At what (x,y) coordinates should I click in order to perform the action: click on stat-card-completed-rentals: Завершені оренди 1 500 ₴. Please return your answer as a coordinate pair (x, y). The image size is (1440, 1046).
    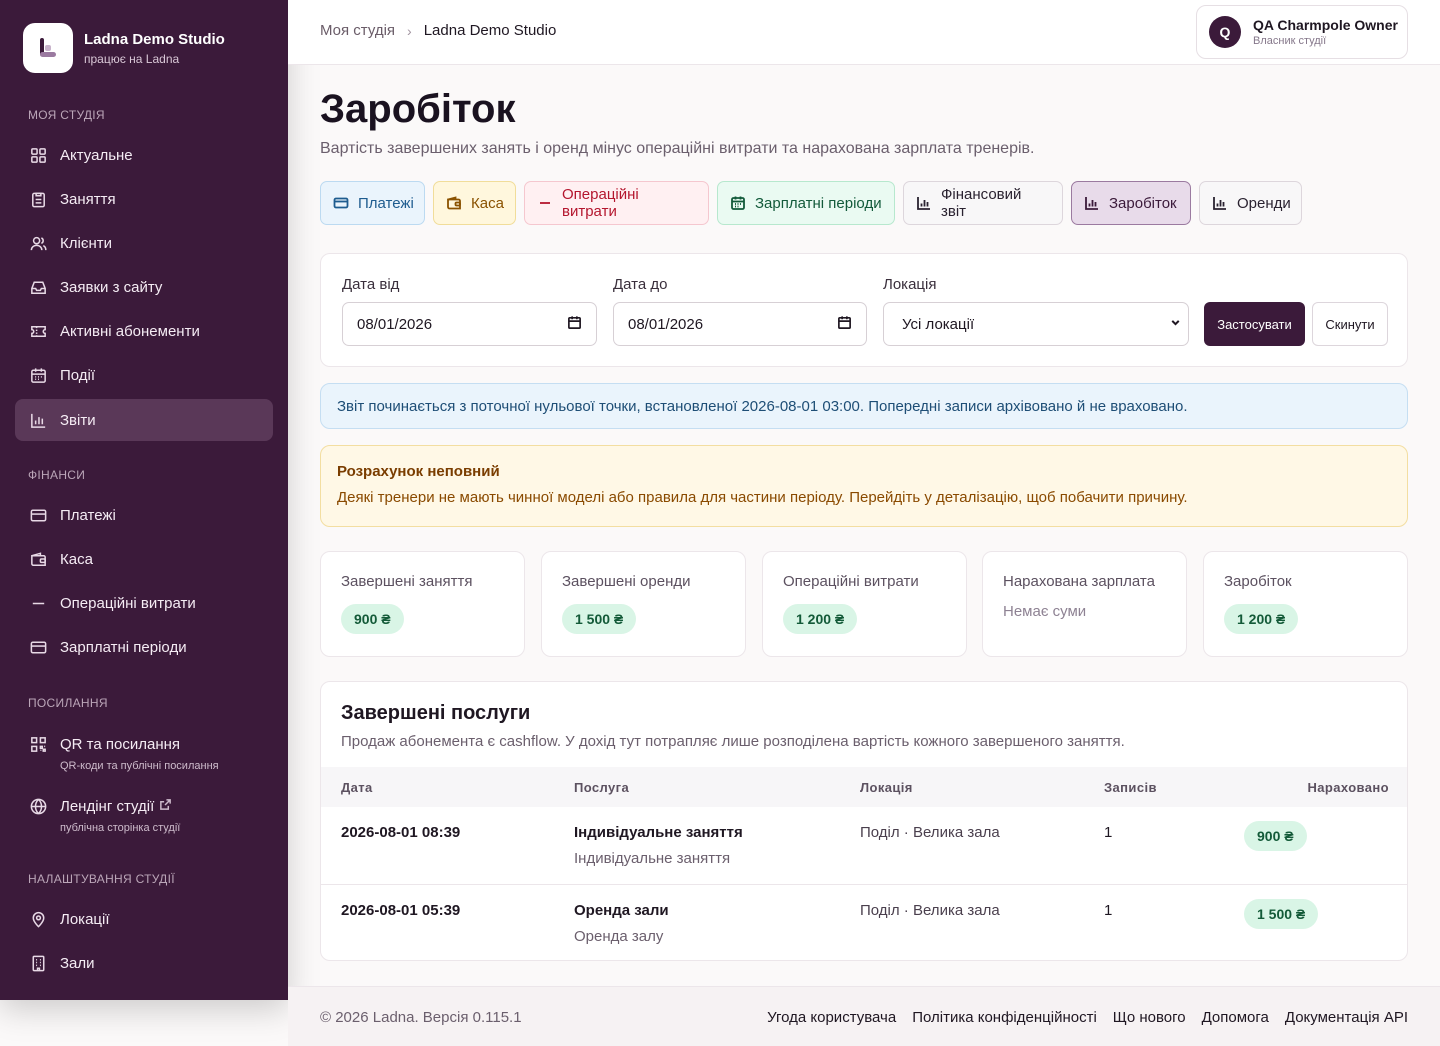
    Looking at the image, I should click on (643, 604).